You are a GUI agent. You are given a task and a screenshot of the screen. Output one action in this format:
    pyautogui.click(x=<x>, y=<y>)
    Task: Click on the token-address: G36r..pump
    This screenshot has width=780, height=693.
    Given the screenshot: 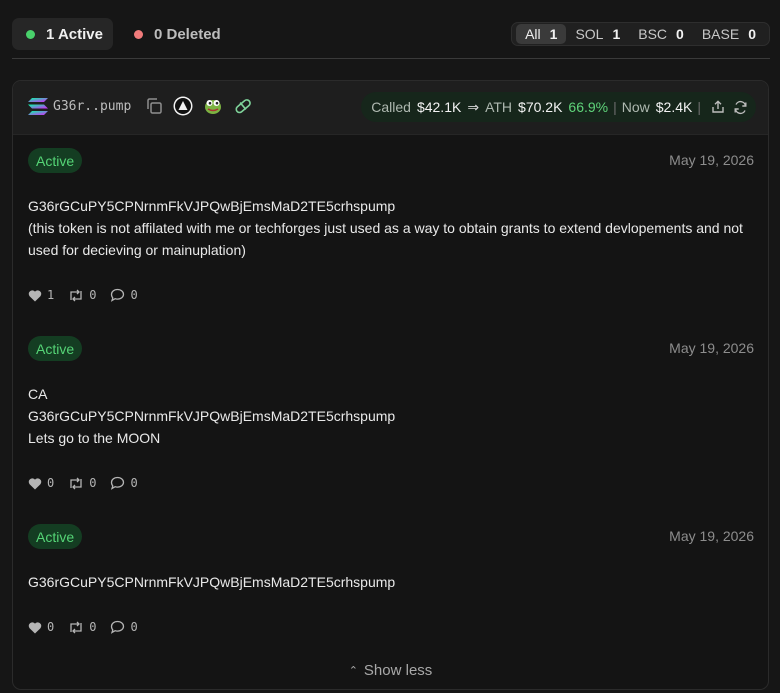 What is the action you would take?
    pyautogui.click(x=92, y=106)
    